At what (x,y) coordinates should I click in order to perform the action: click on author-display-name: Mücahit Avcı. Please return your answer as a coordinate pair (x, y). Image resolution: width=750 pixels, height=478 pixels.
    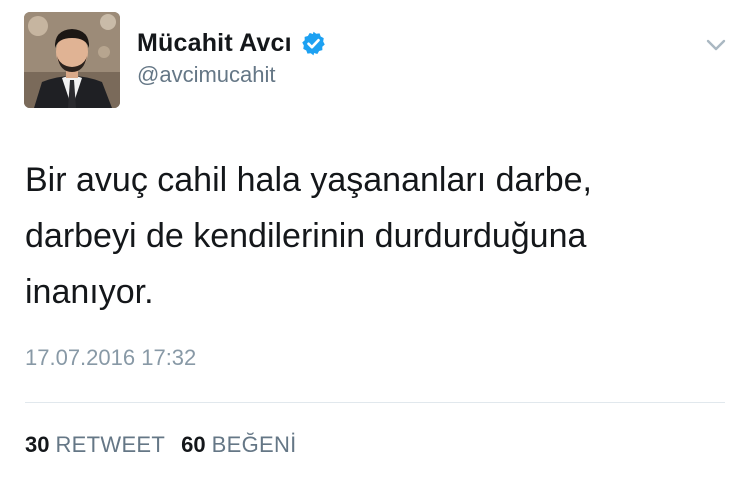
    Looking at the image, I should click on (214, 43).